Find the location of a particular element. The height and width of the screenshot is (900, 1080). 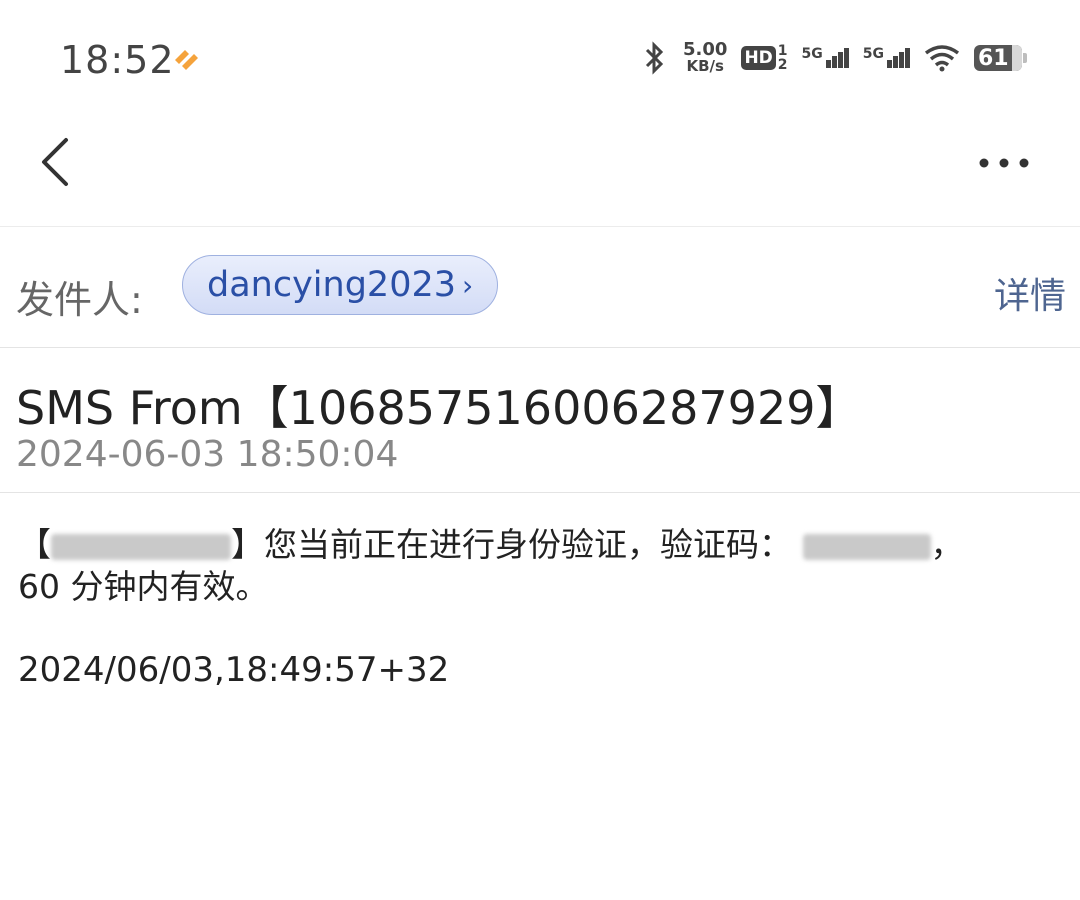

sim-1-label: 1 is located at coordinates (782, 51).